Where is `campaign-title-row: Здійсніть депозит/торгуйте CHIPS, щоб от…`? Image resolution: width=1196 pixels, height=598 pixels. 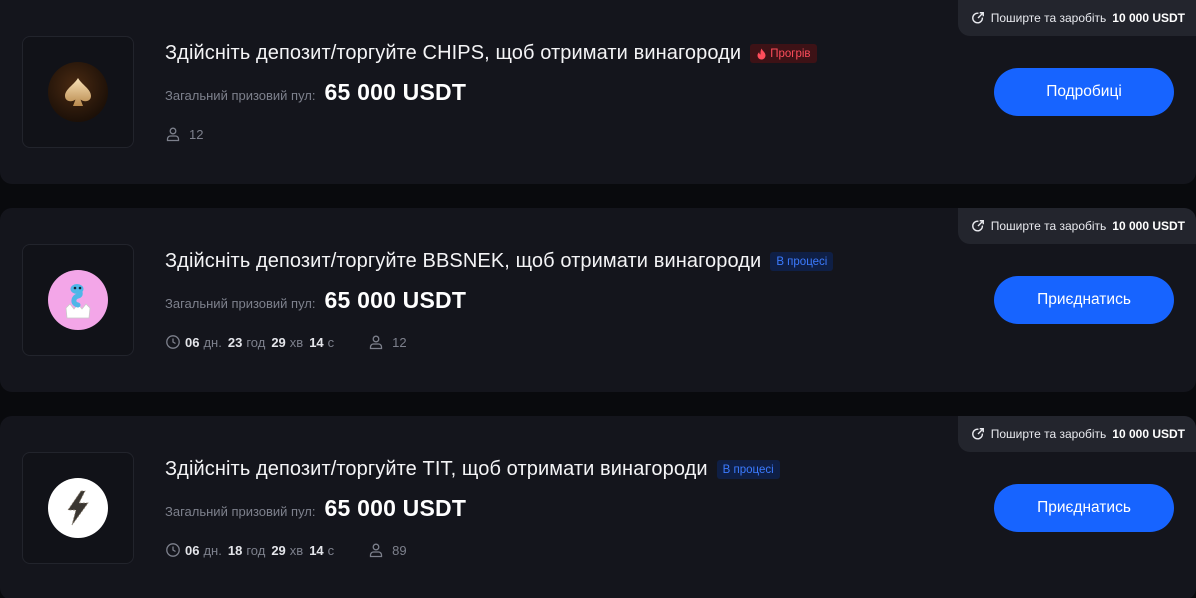 campaign-title-row: Здійсніть депозит/торгуйте CHIPS, щоб от… is located at coordinates (491, 53).